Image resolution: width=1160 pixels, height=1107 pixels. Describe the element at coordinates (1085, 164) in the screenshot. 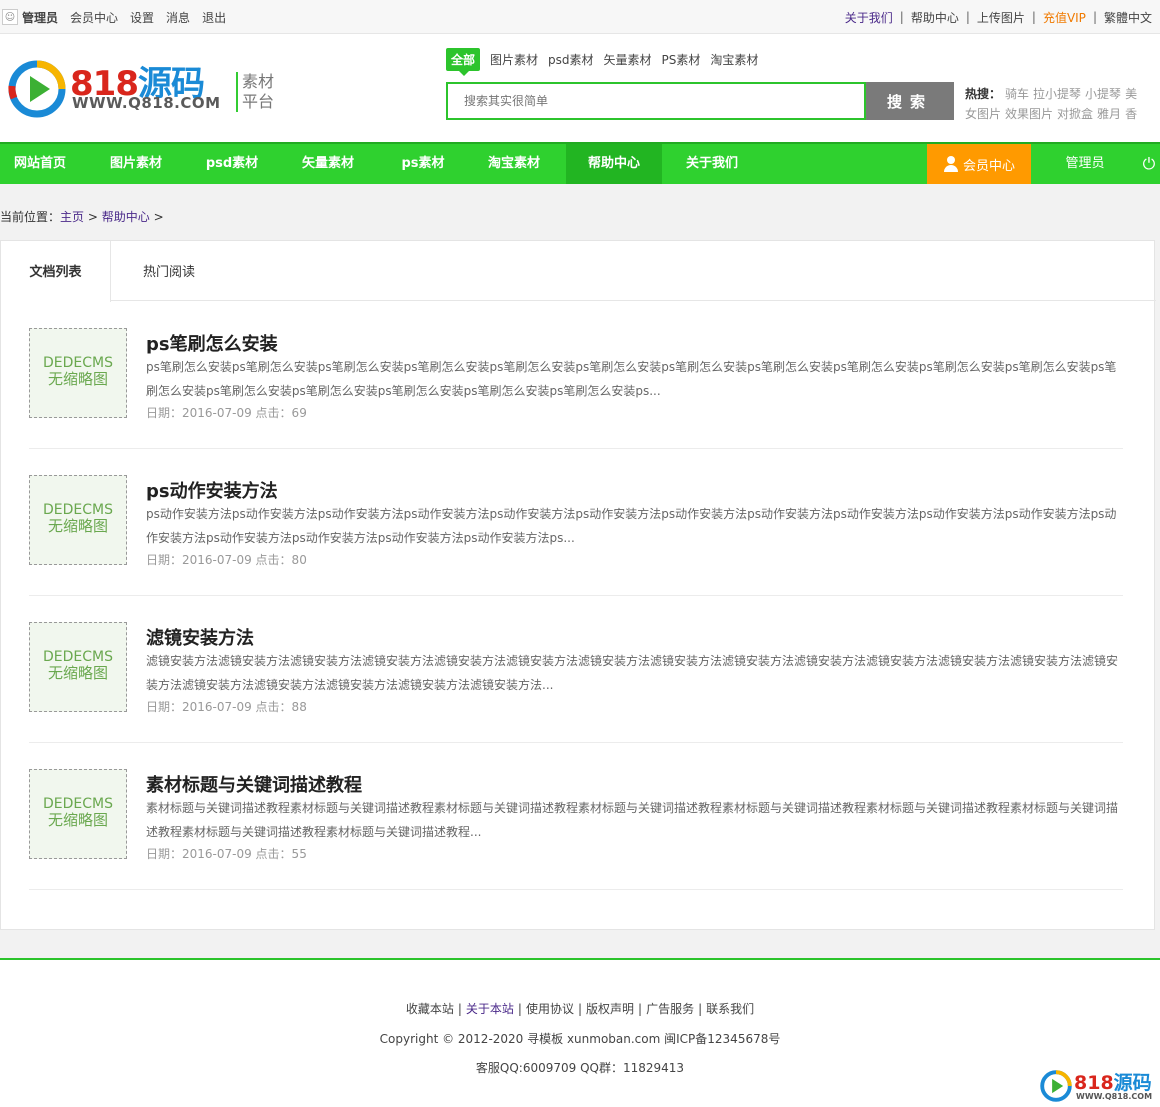

I see `nav-admin: 管理员` at that location.